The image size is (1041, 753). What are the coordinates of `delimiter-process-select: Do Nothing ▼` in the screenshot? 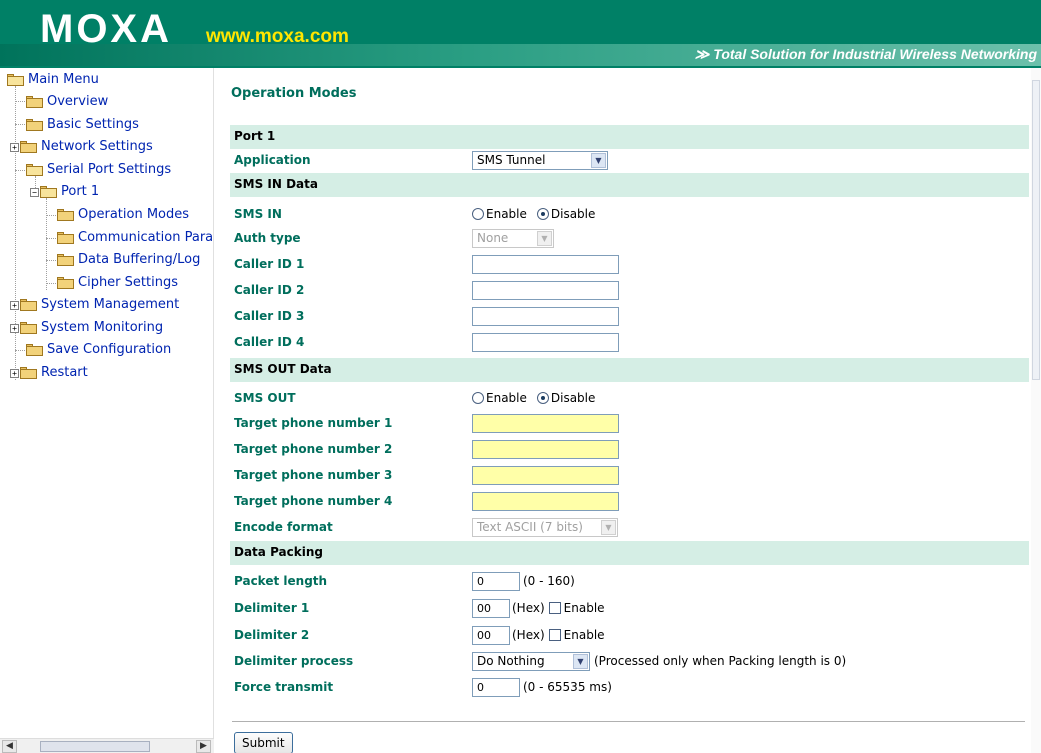 It's located at (531, 661).